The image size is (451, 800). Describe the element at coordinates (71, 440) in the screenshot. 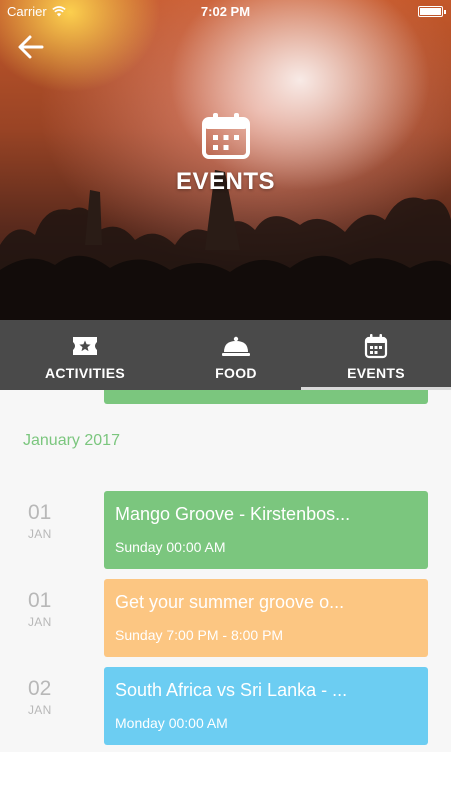

I see `month-header: January 2017` at that location.